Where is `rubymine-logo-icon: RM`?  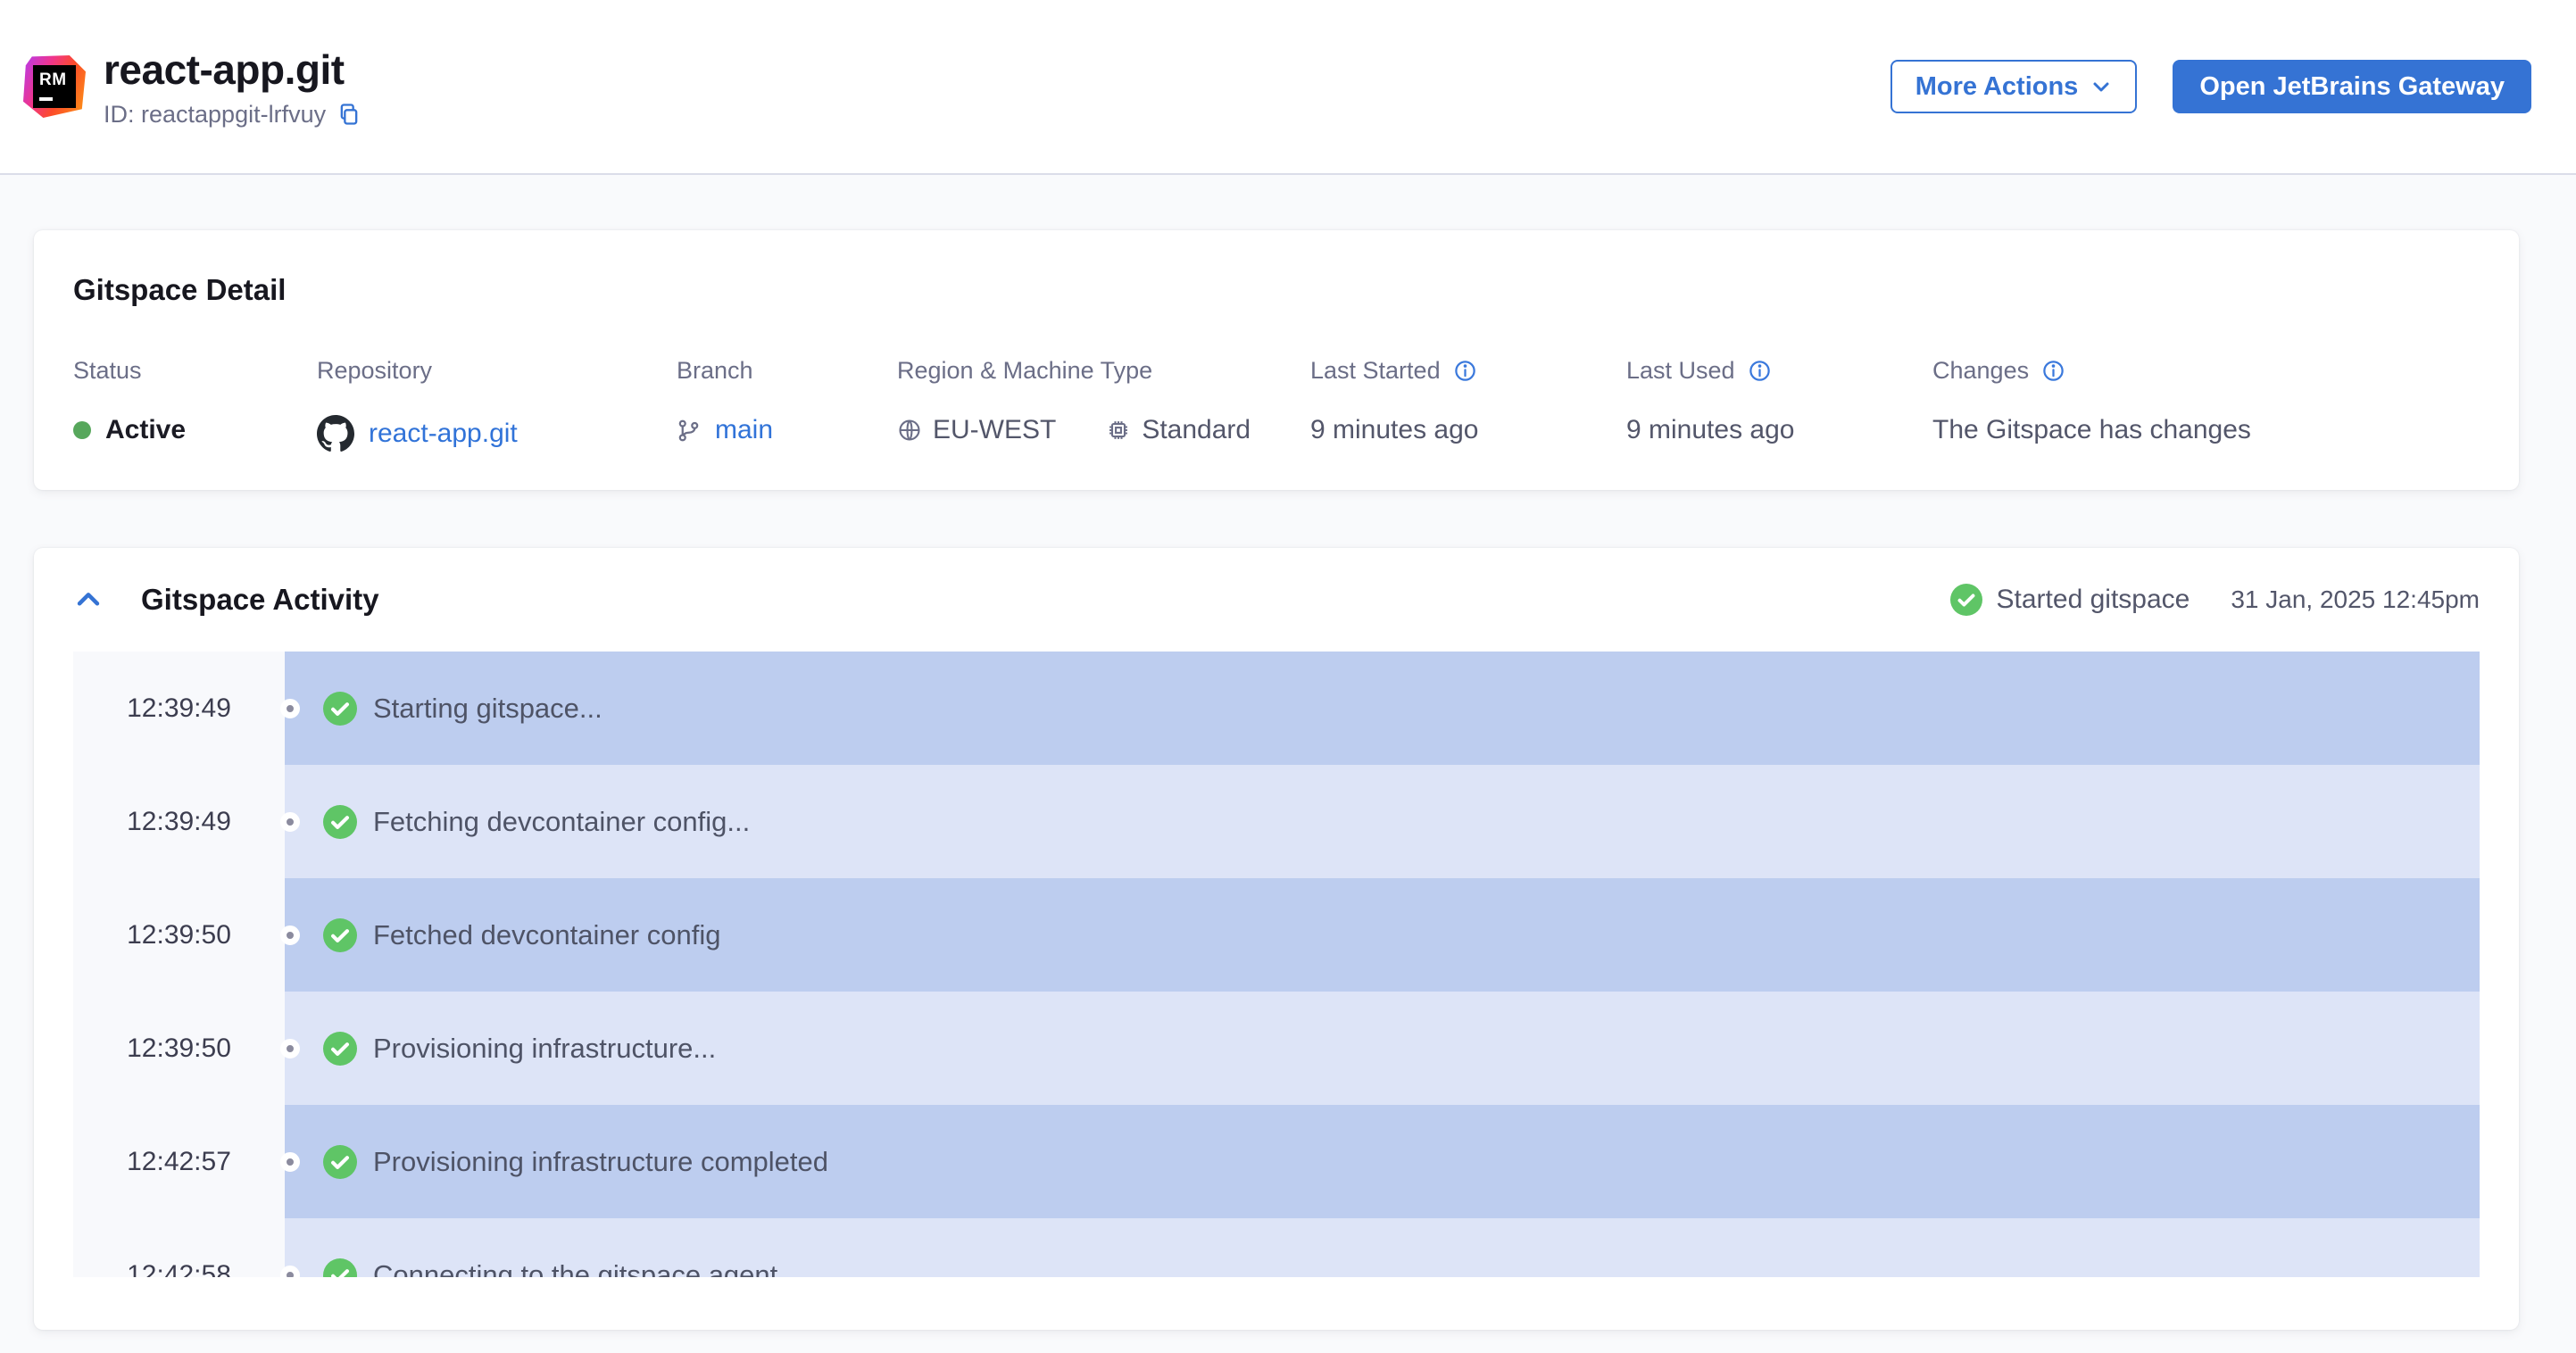 rubymine-logo-icon: RM is located at coordinates (55, 86).